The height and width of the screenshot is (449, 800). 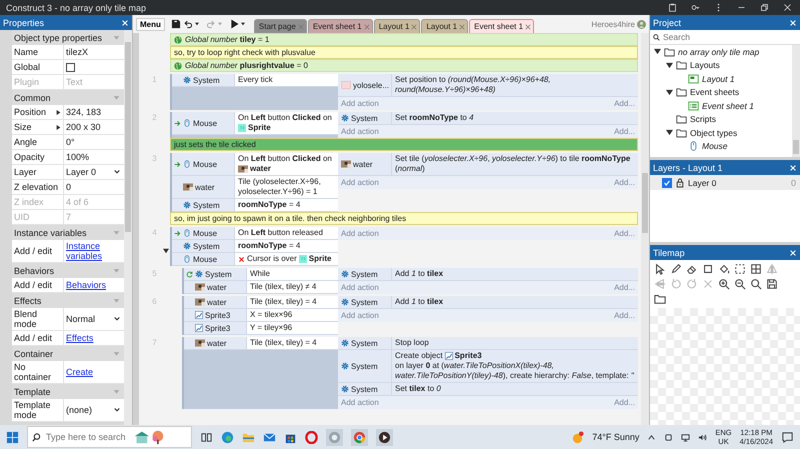 What do you see at coordinates (756, 284) in the screenshot?
I see `zoom-icon` at bounding box center [756, 284].